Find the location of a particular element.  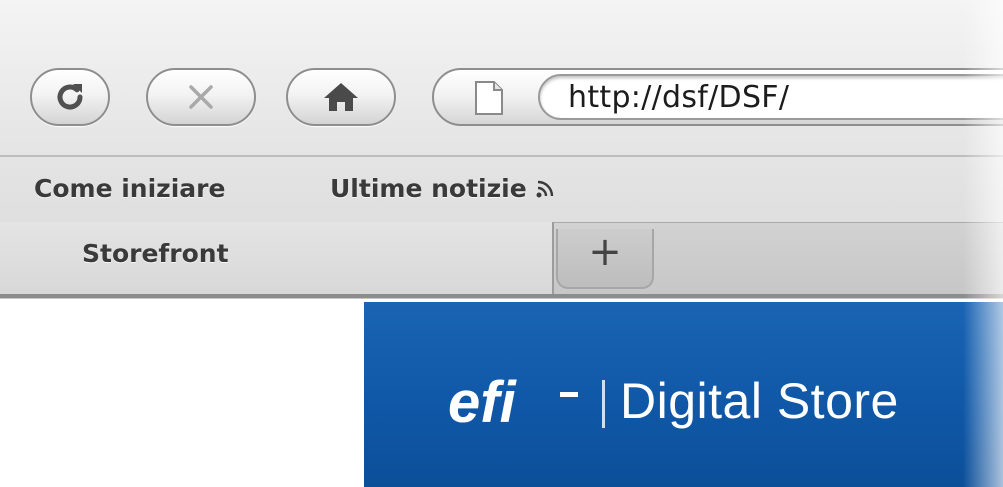

new-tab-button: + is located at coordinates (605, 259).